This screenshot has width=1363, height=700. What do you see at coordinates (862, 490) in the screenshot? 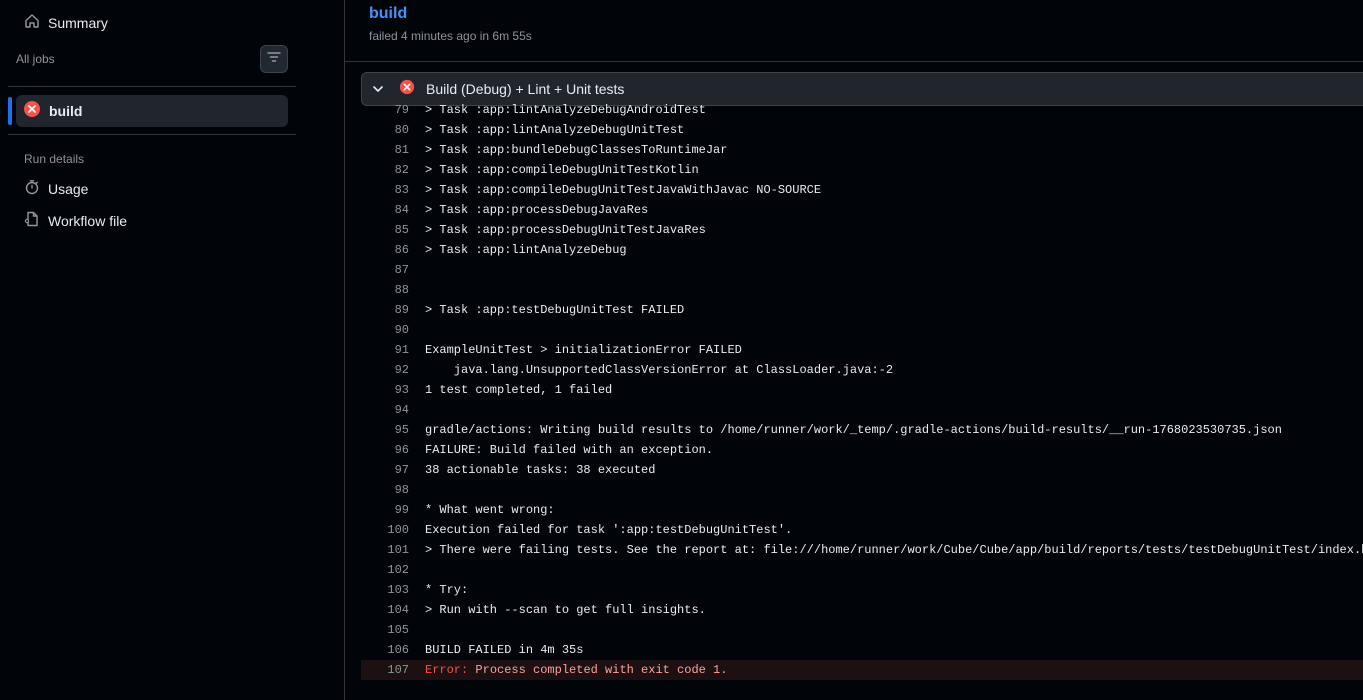
I see `log-line: 98` at bounding box center [862, 490].